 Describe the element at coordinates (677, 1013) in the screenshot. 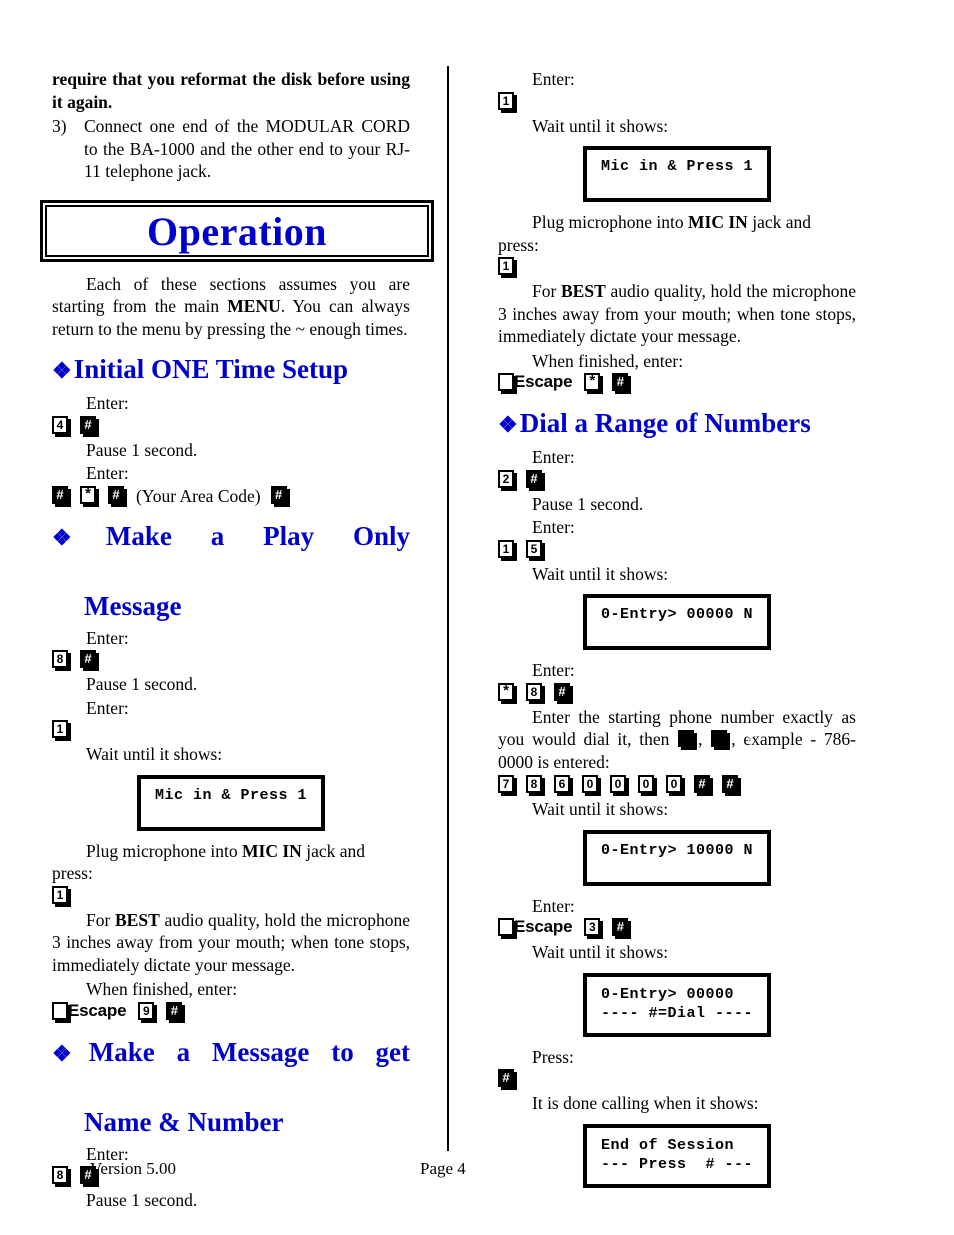

I see `lcd-display-line: ---- #=Dial ----` at that location.